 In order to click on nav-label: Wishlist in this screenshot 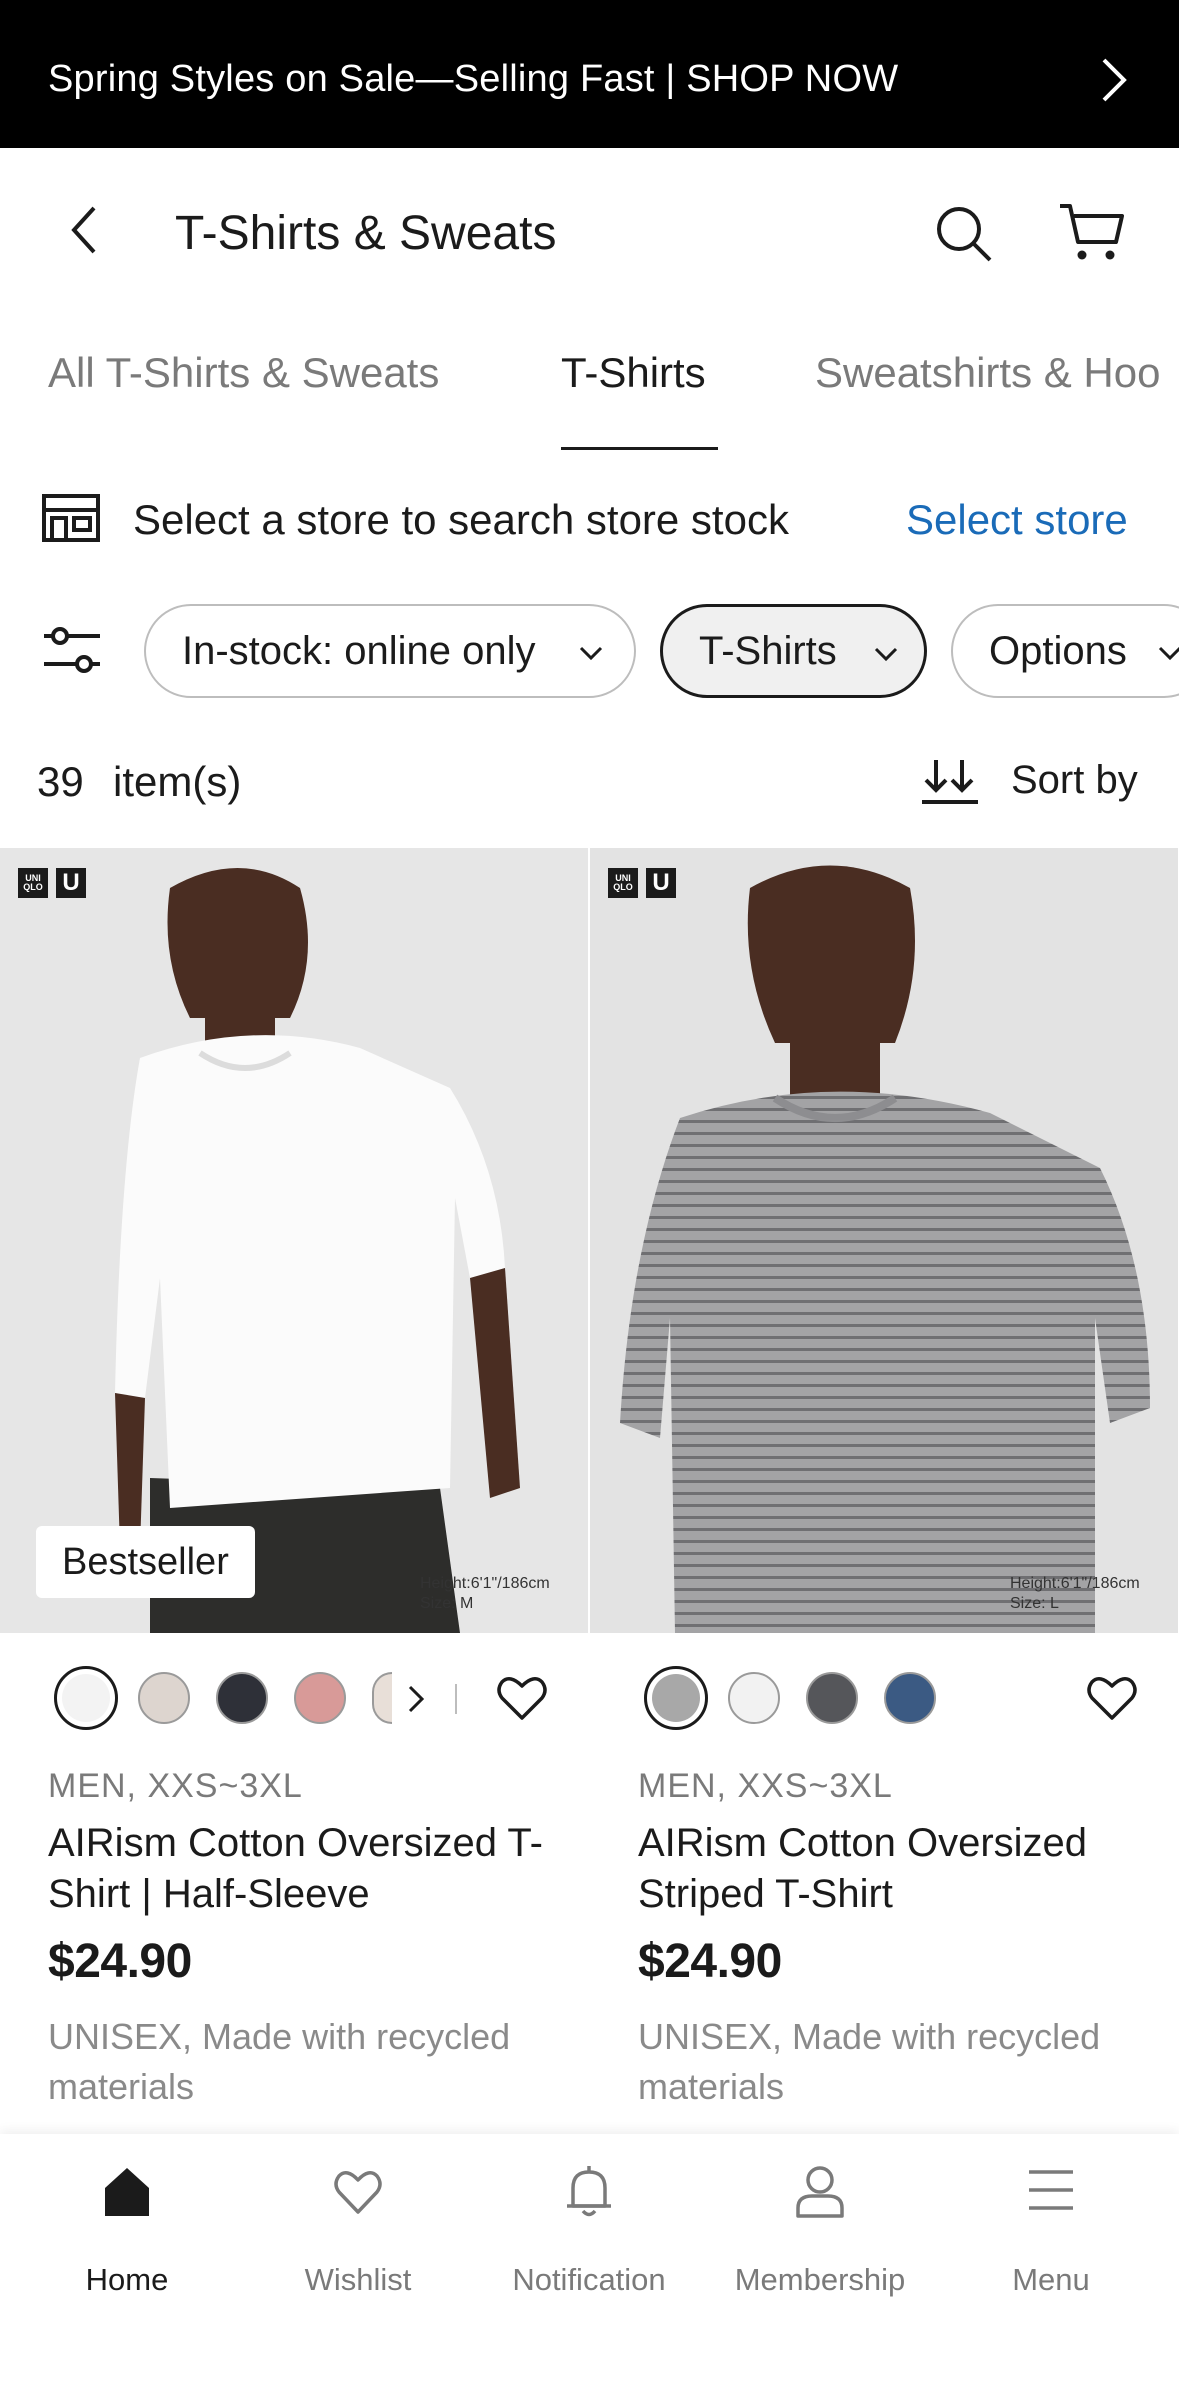, I will do `click(358, 2279)`.